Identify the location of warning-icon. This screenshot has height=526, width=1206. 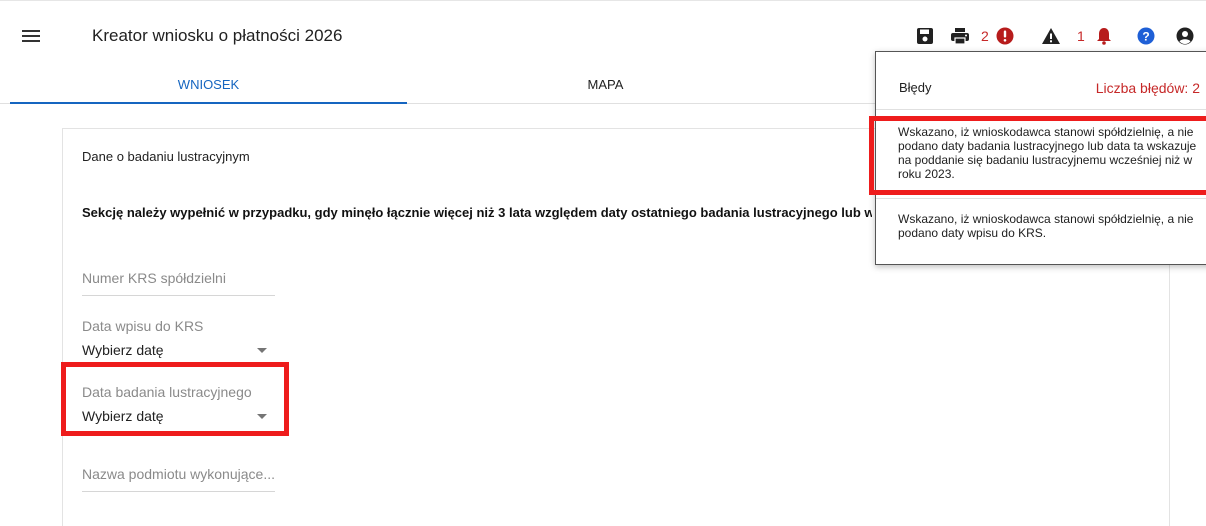
(1051, 36).